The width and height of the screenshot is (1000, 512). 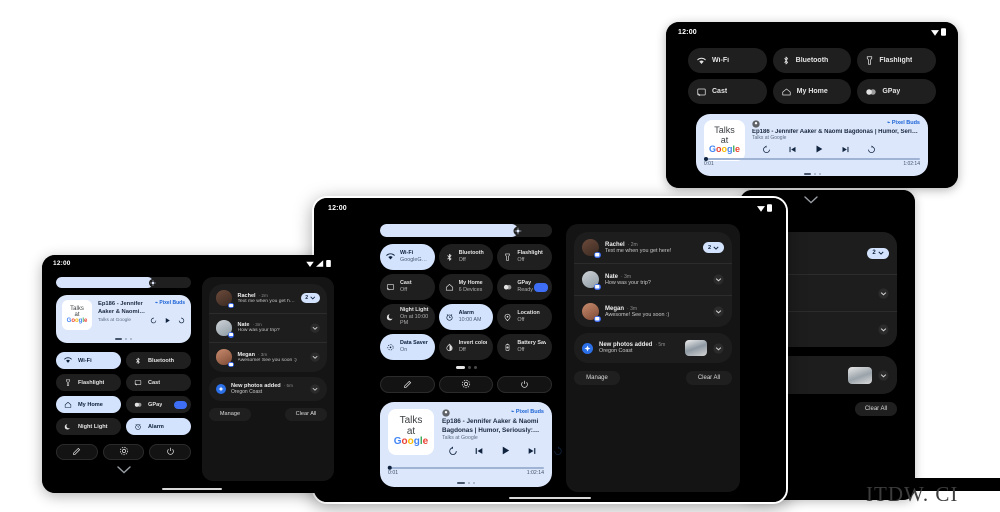 I want to click on tile-alarm: Alarm, so click(x=158, y=426).